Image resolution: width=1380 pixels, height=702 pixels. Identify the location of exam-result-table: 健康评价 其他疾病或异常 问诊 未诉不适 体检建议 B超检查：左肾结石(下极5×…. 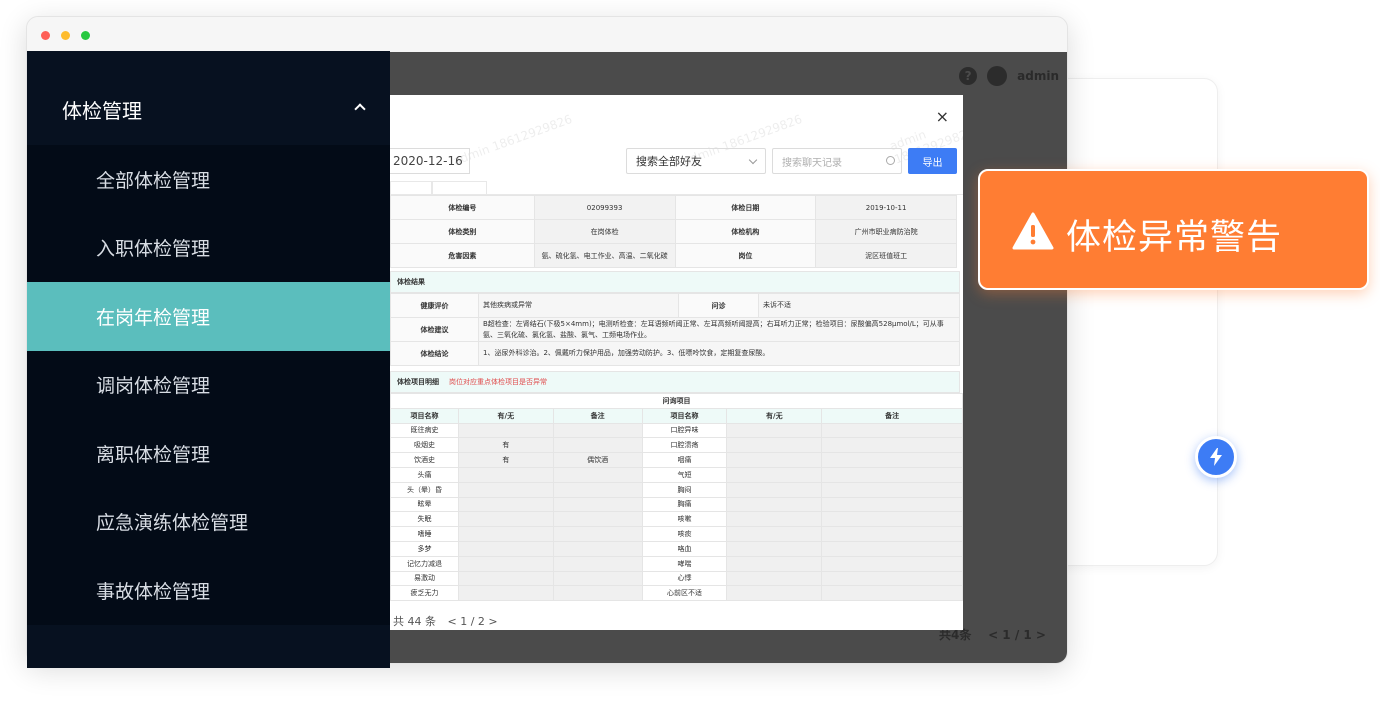
(675, 329).